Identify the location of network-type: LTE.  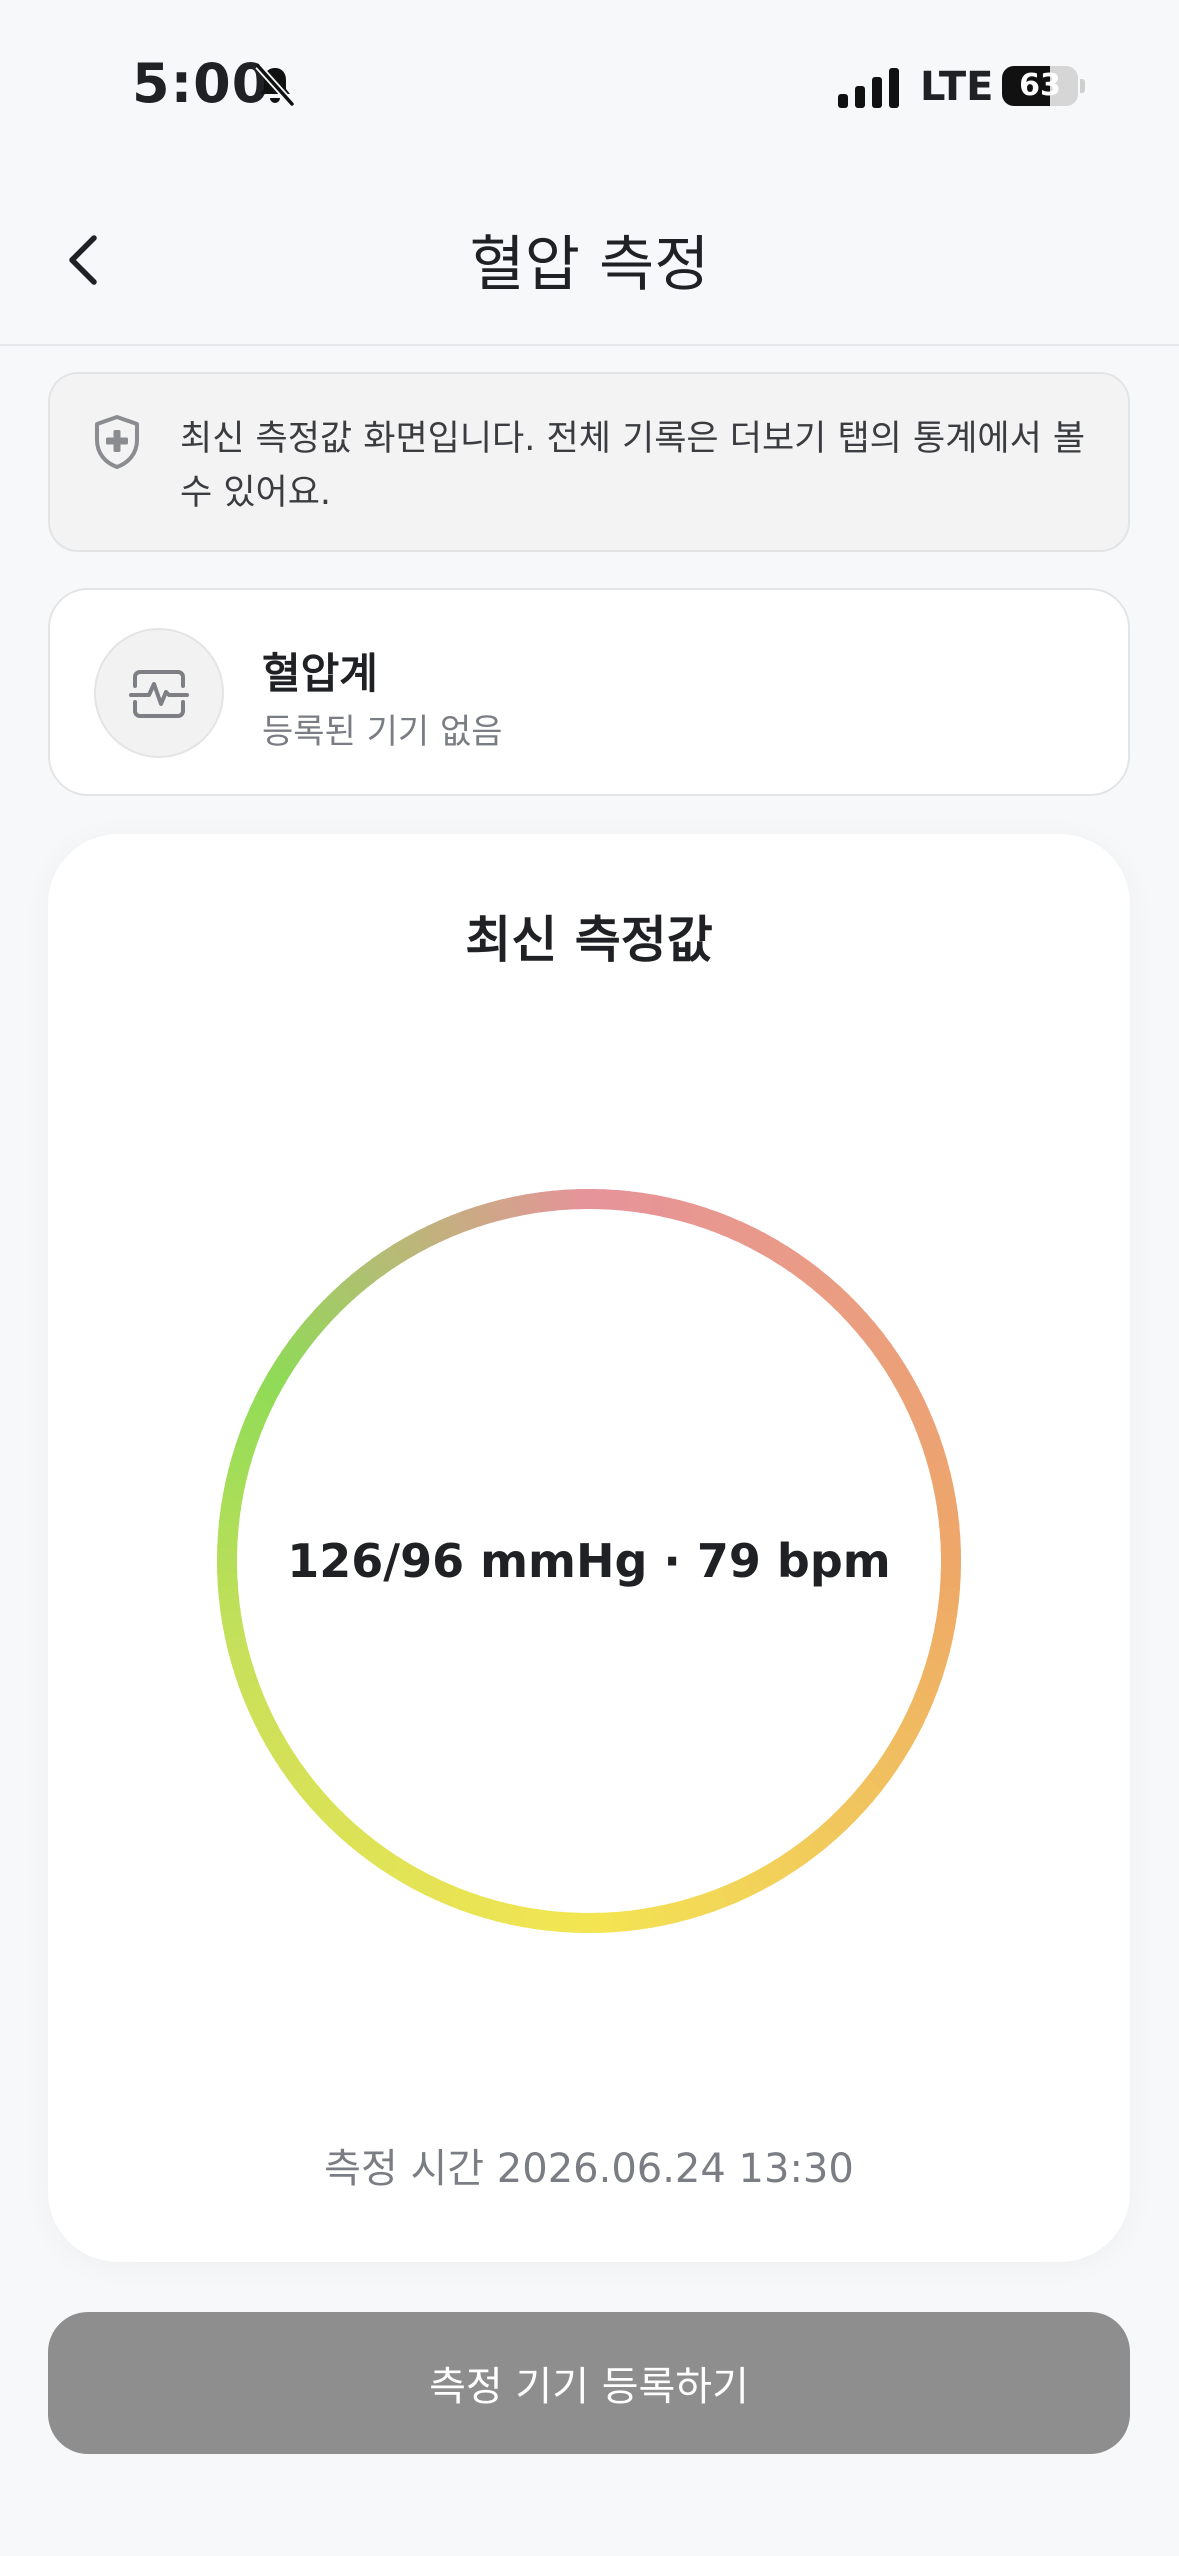
(957, 87).